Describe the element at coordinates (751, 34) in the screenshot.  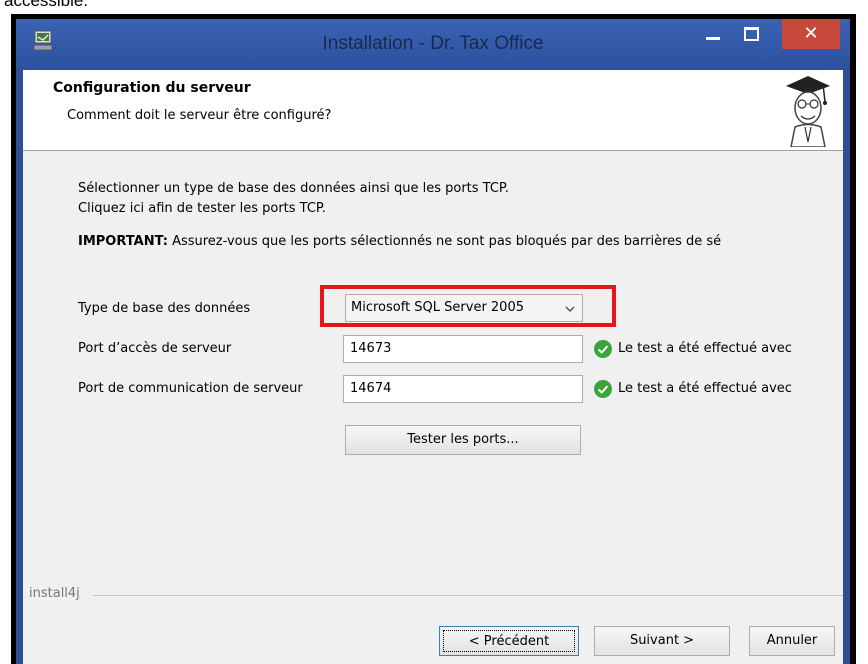
I see `maximize-icon` at that location.